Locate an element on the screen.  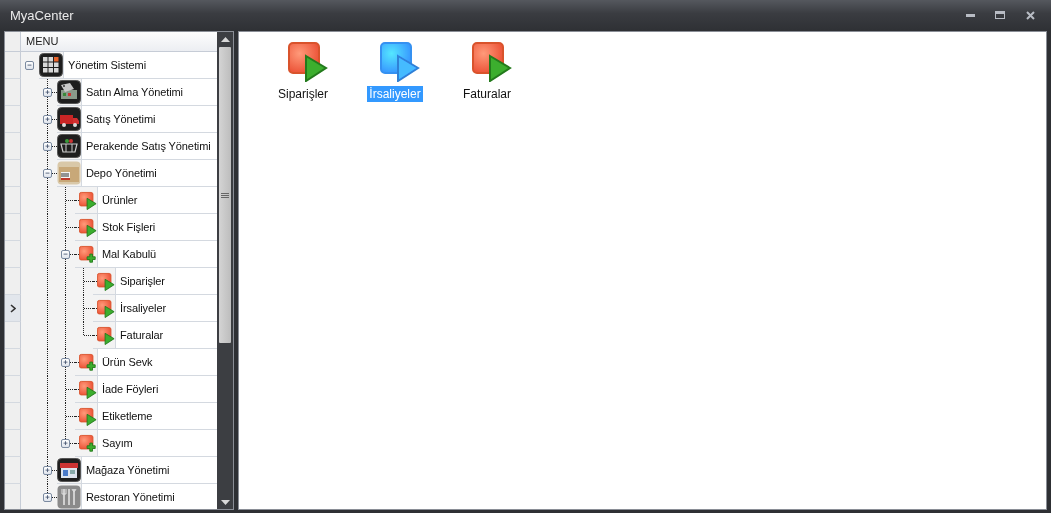
tree-item: Satış Yönetimi is located at coordinates (121, 119).